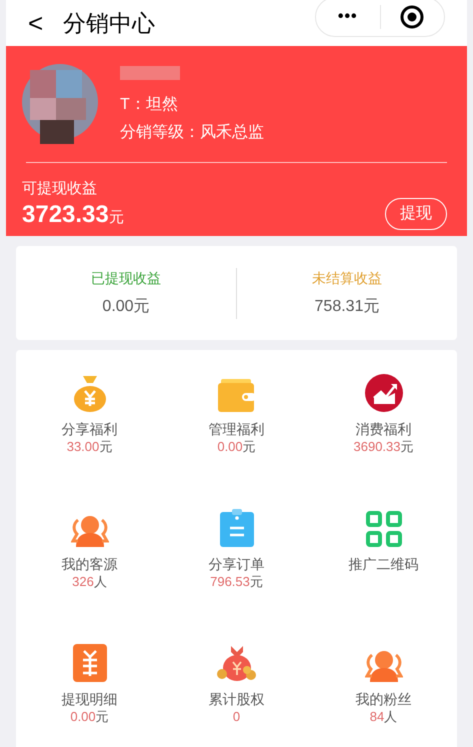 Image resolution: width=473 pixels, height=747 pixels. Describe the element at coordinates (126, 278) in the screenshot. I see `stat-label: 已提现收益` at that location.